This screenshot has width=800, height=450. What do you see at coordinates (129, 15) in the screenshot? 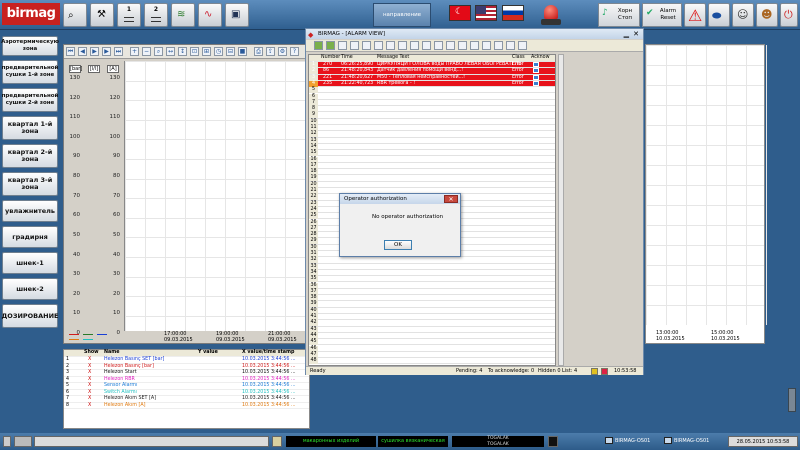
I see `page-1-button: 1` at bounding box center [129, 15].